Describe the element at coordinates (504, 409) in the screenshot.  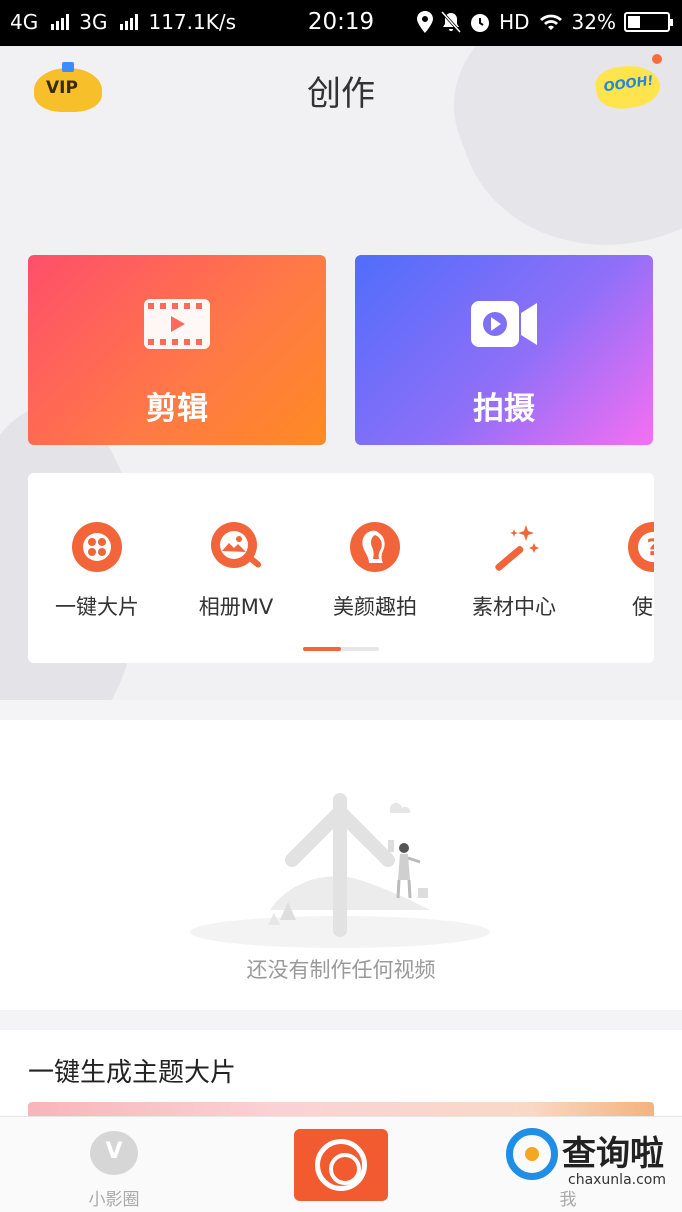
I see `shoot-label: 拍摄` at that location.